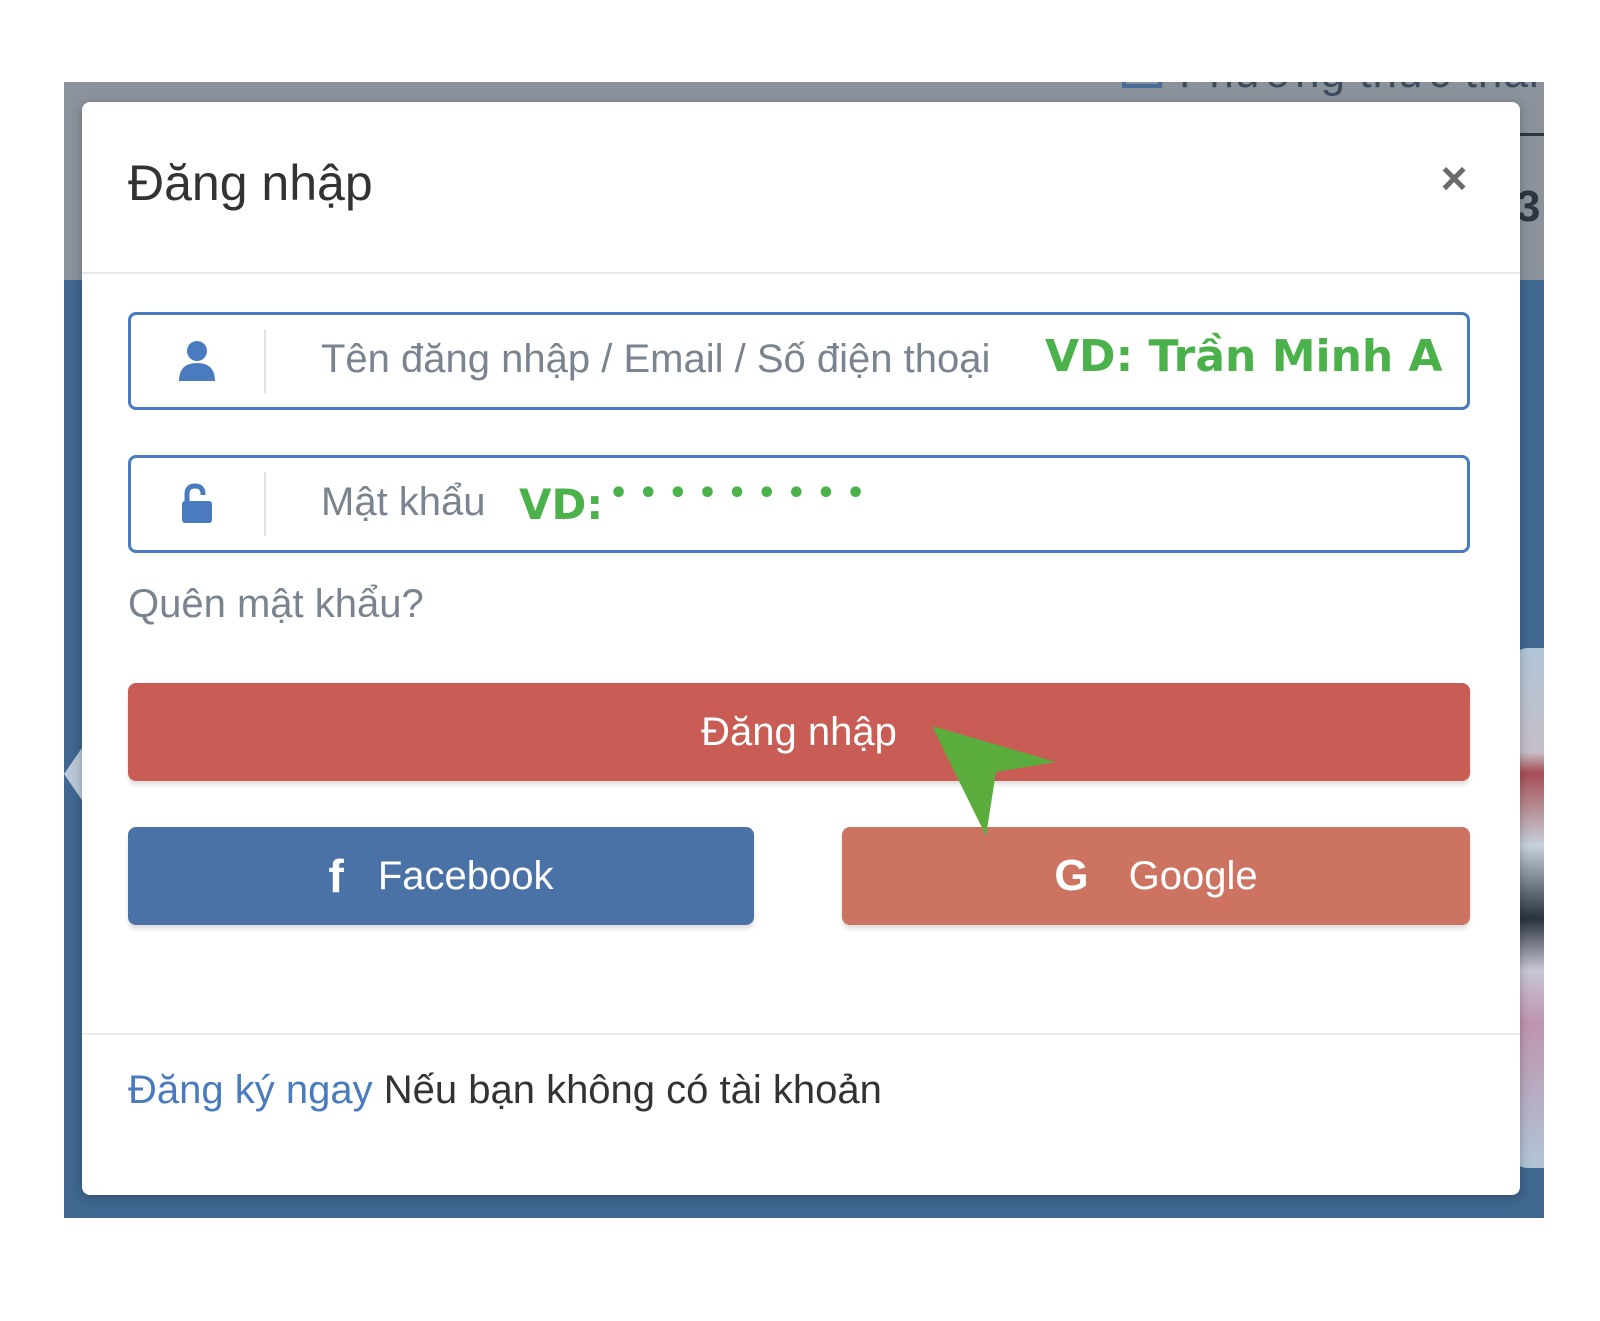 Image resolution: width=1600 pixels, height=1321 pixels. What do you see at coordinates (801, 188) in the screenshot?
I see `modal-header: Đăng nhập ×` at bounding box center [801, 188].